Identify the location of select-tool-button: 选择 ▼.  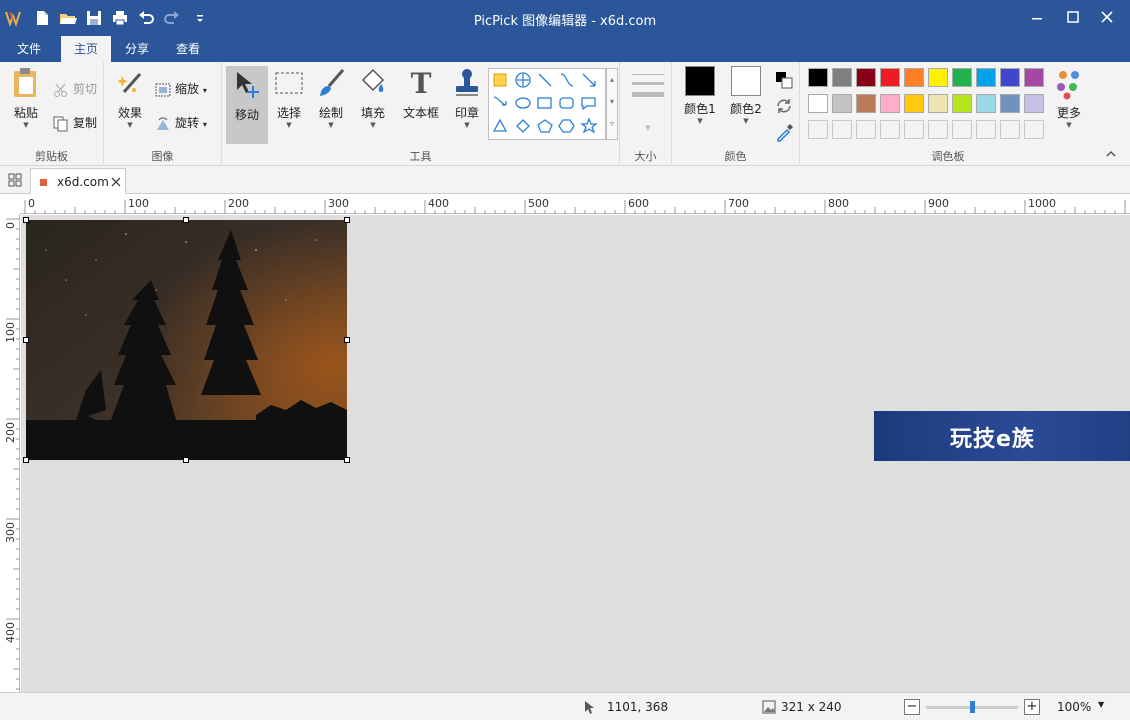
(289, 97).